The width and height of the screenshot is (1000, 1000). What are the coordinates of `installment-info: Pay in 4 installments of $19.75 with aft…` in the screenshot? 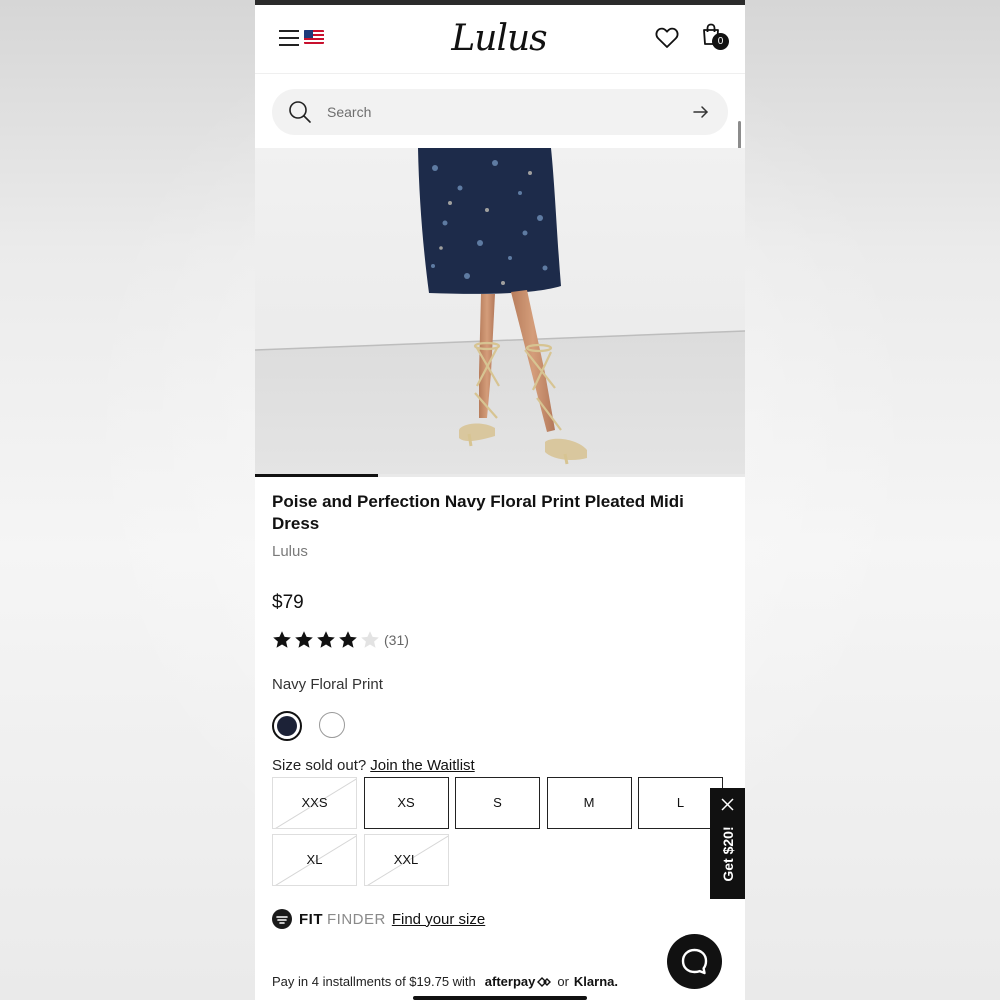 It's located at (445, 981).